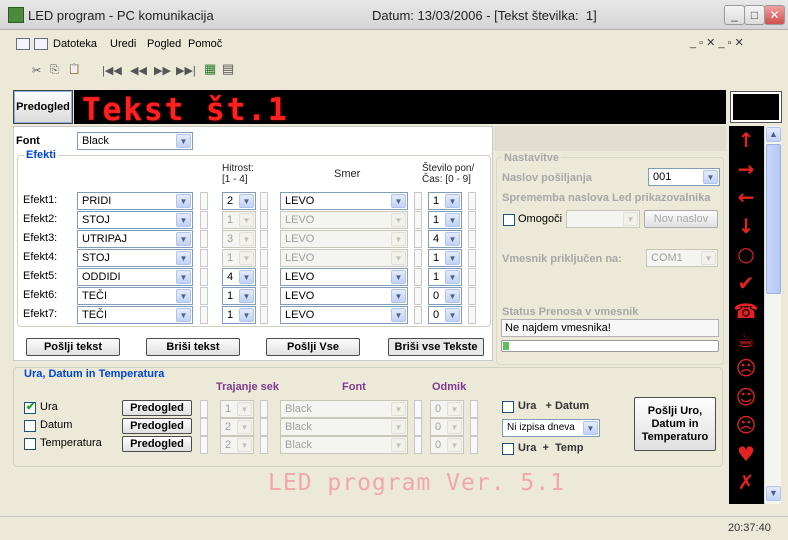  I want to click on arrow-up-icon: ↑, so click(746, 140).